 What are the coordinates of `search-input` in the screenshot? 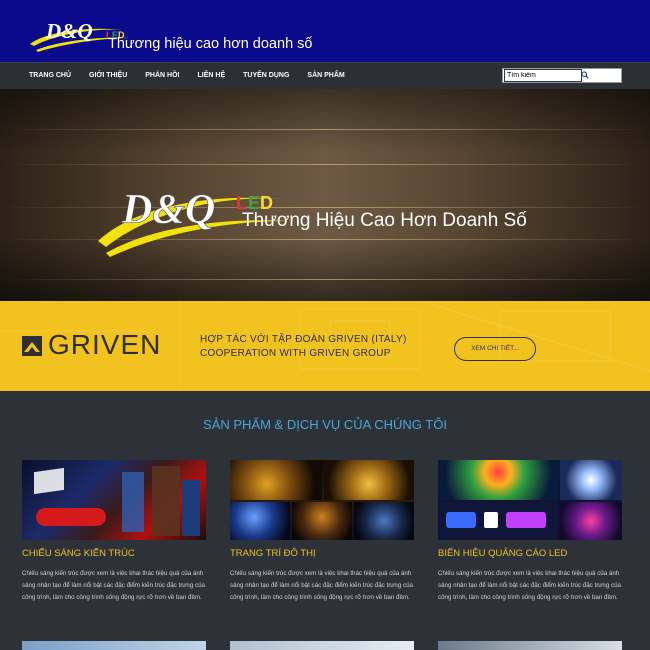 It's located at (543, 75).